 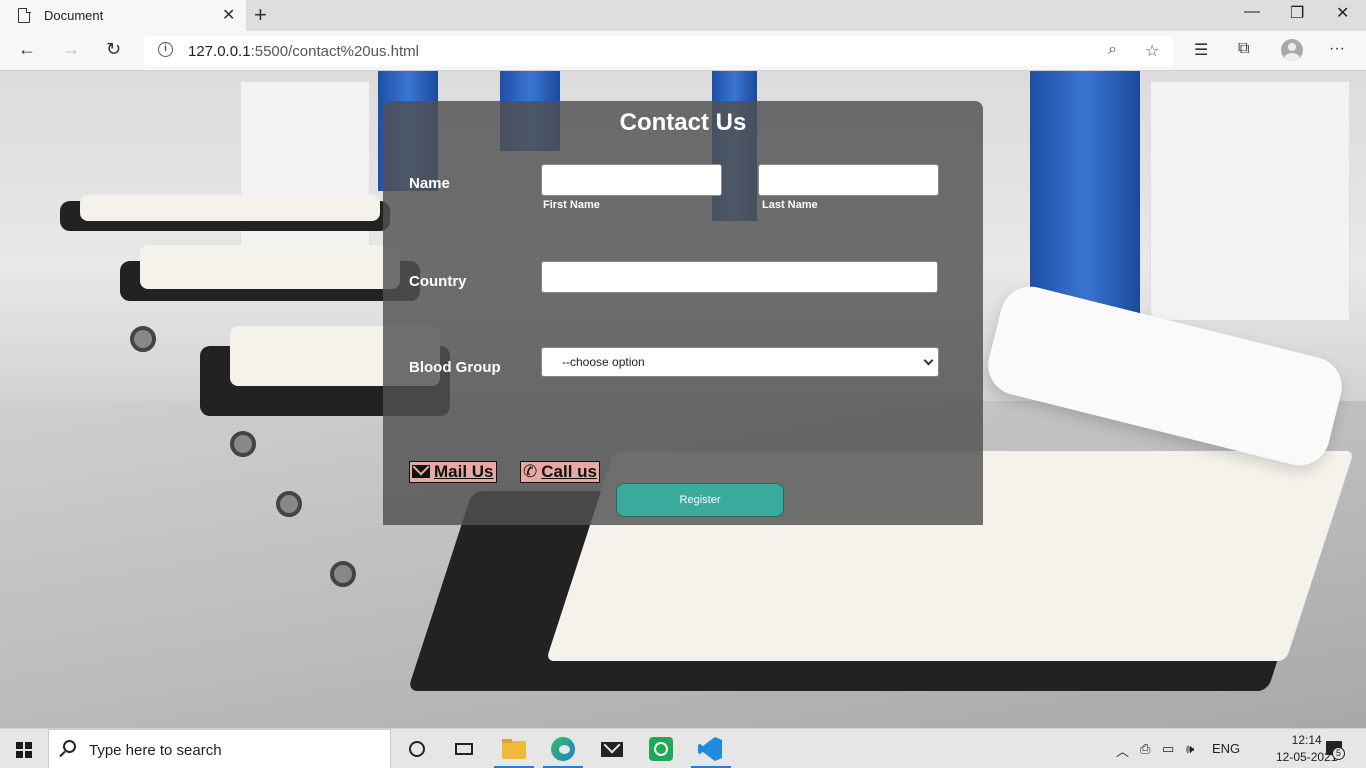 What do you see at coordinates (429, 183) in the screenshot?
I see `name-label: Name` at bounding box center [429, 183].